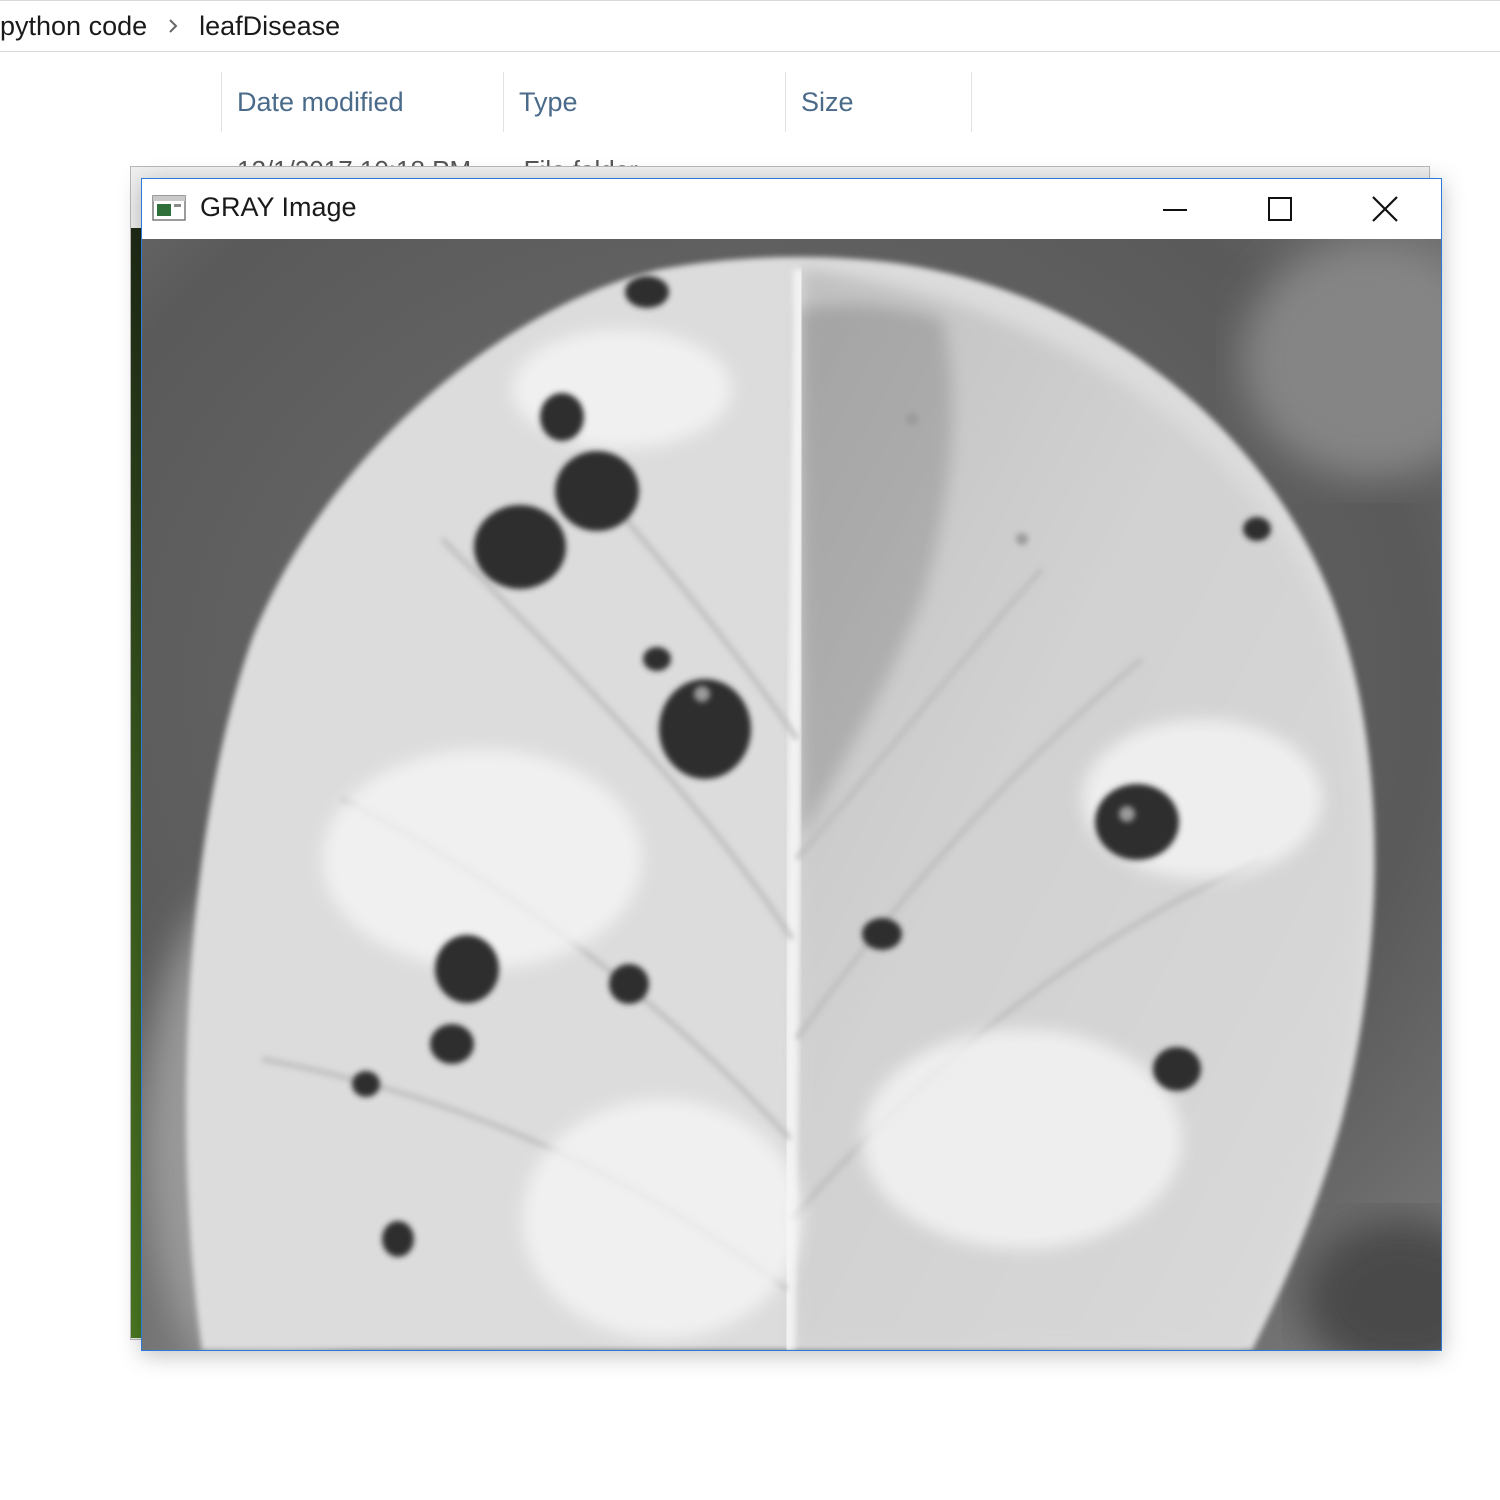 This screenshot has height=1500, width=1500. I want to click on chevron-right-icon, so click(173, 26).